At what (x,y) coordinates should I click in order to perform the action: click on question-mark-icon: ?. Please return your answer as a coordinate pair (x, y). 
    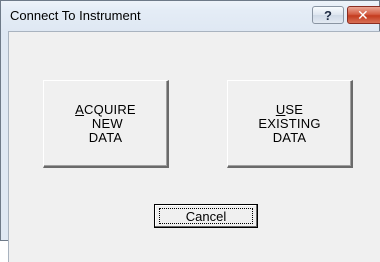
    Looking at the image, I should click on (328, 15).